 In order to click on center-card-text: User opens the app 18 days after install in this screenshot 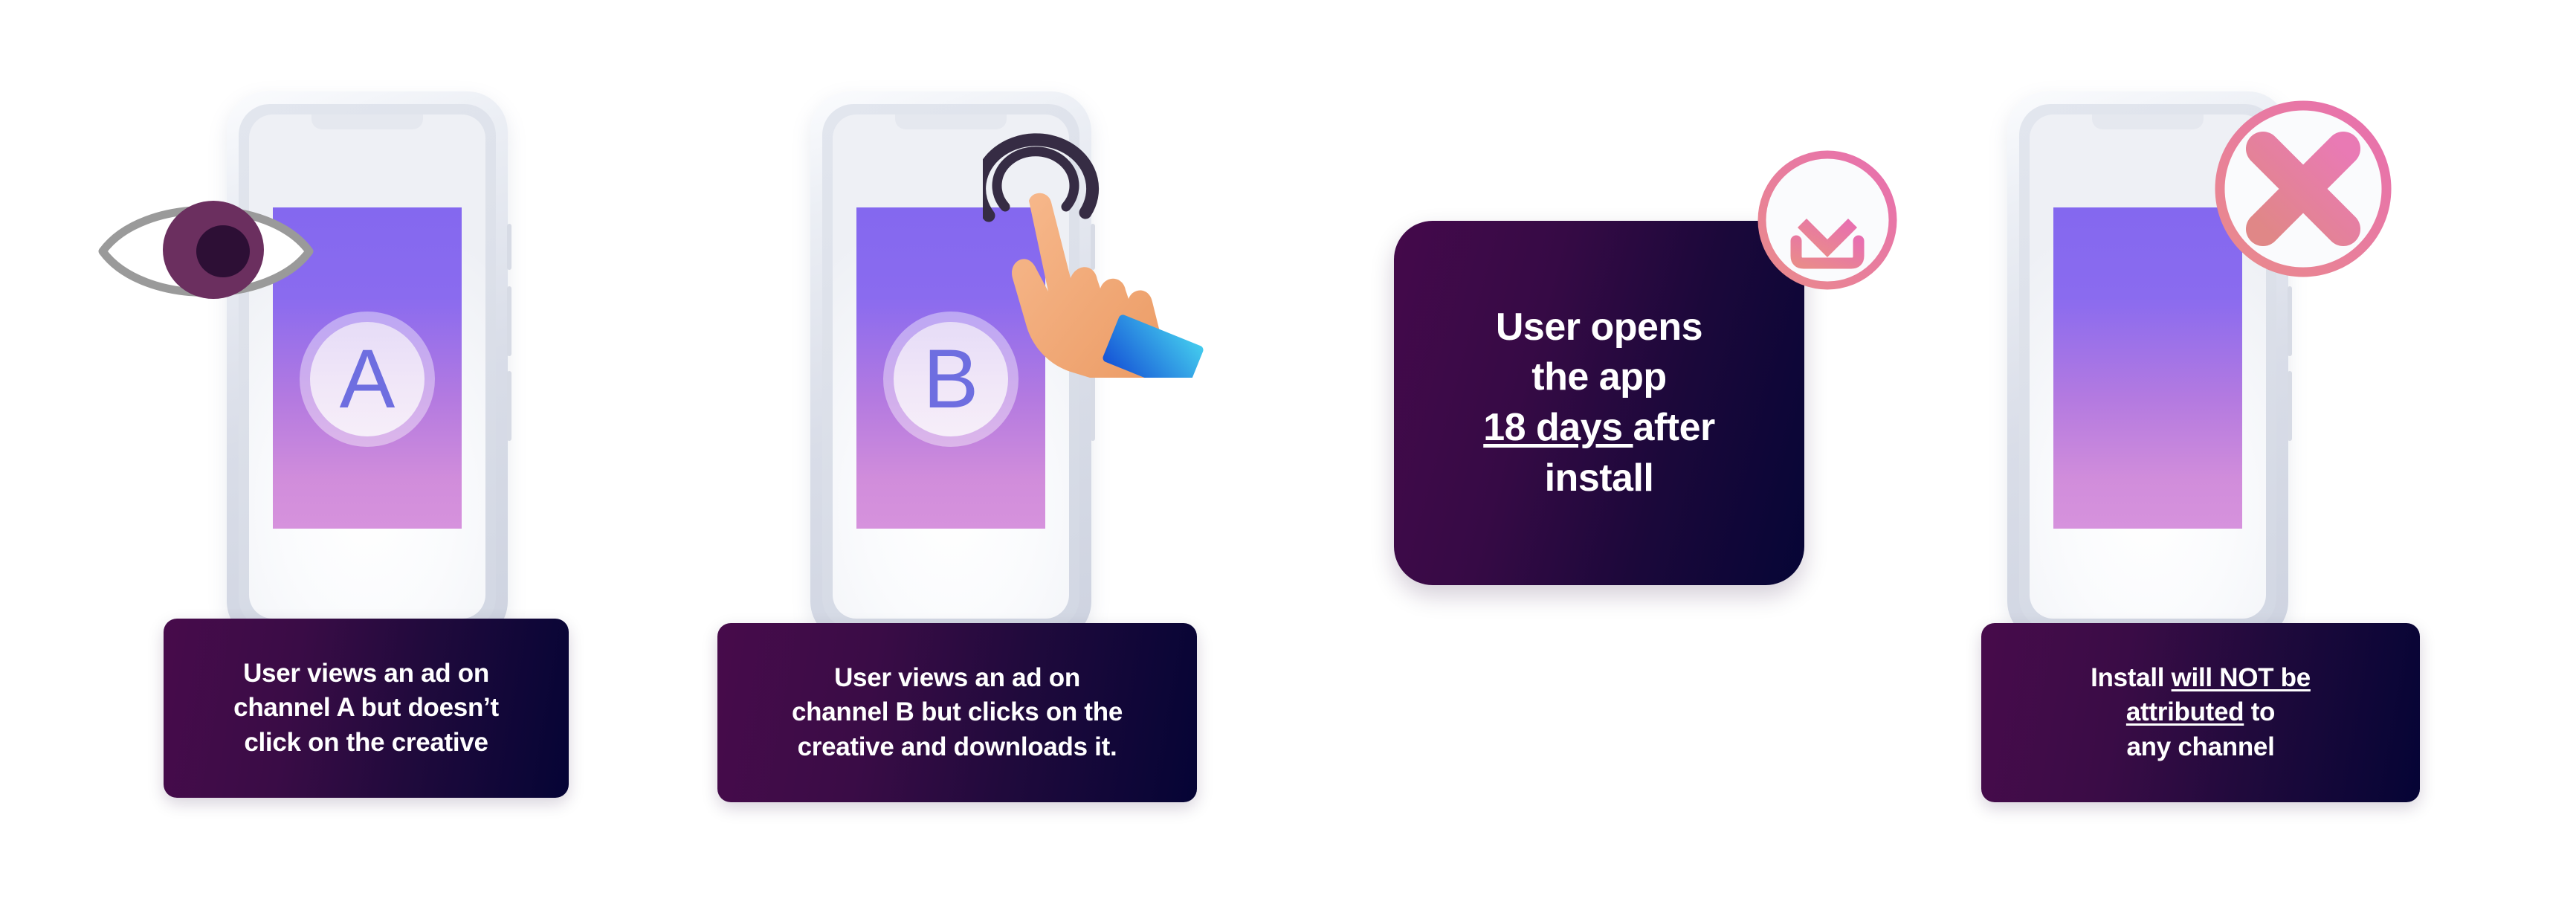, I will do `click(1599, 403)`.